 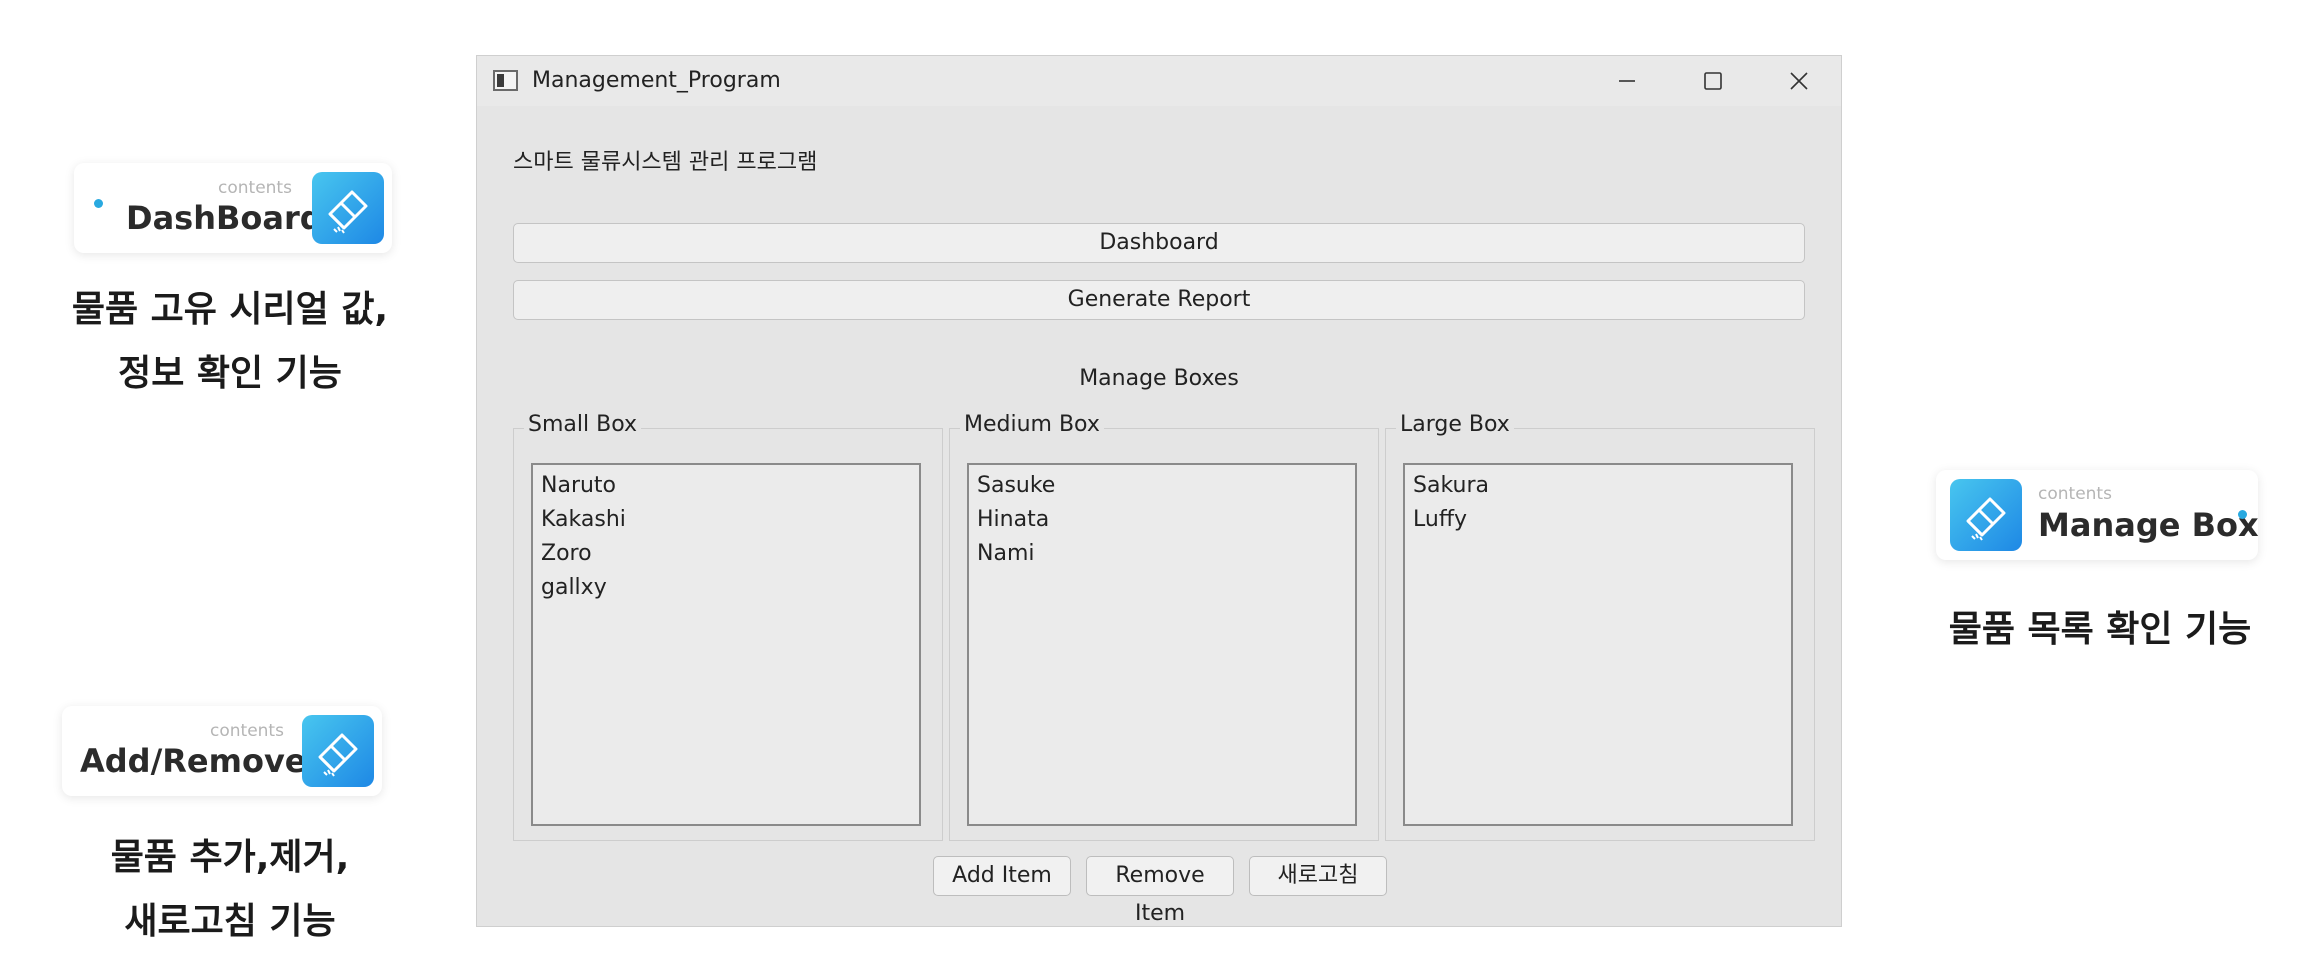 I want to click on list-item: Sasuke, so click(x=1162, y=486).